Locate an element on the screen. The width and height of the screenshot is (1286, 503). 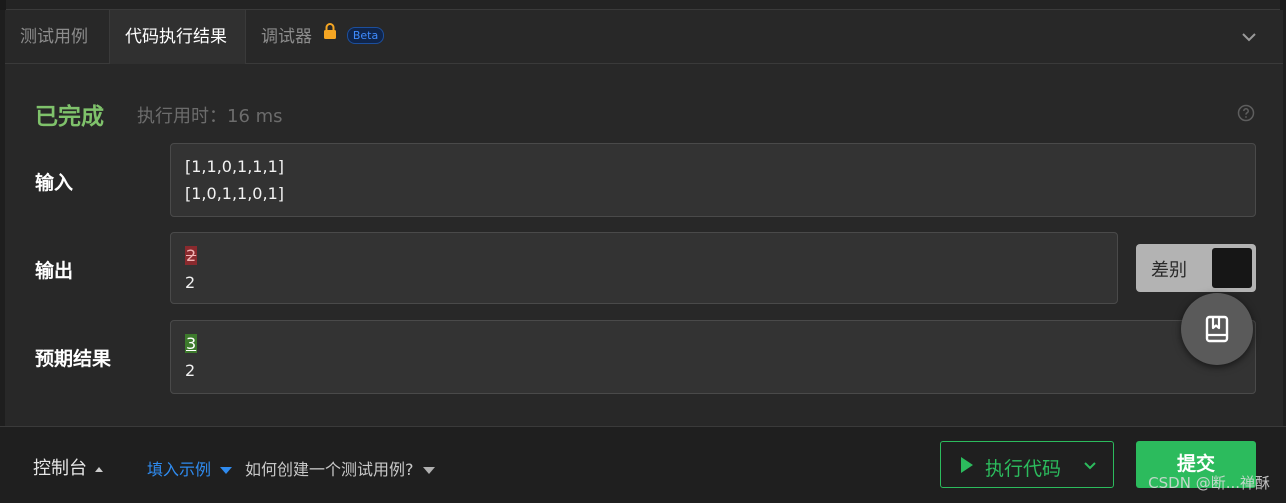
howto-dropdown: 如何创建一个测试用例? is located at coordinates (340, 468).